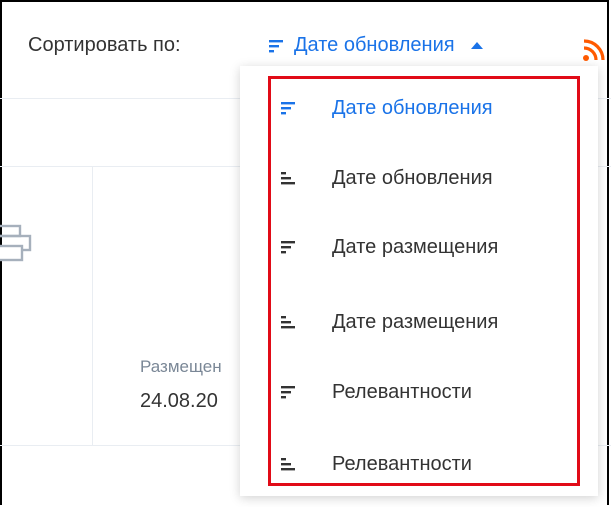  What do you see at coordinates (18, 244) in the screenshot?
I see `print-icon` at bounding box center [18, 244].